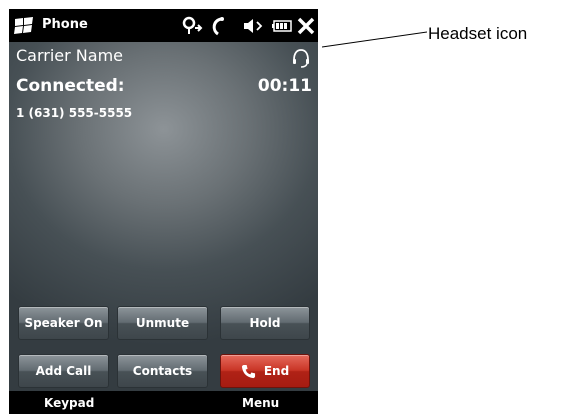 Image resolution: width=568 pixels, height=414 pixels. What do you see at coordinates (478, 33) in the screenshot?
I see `headset-icon-callout: Headset icon` at bounding box center [478, 33].